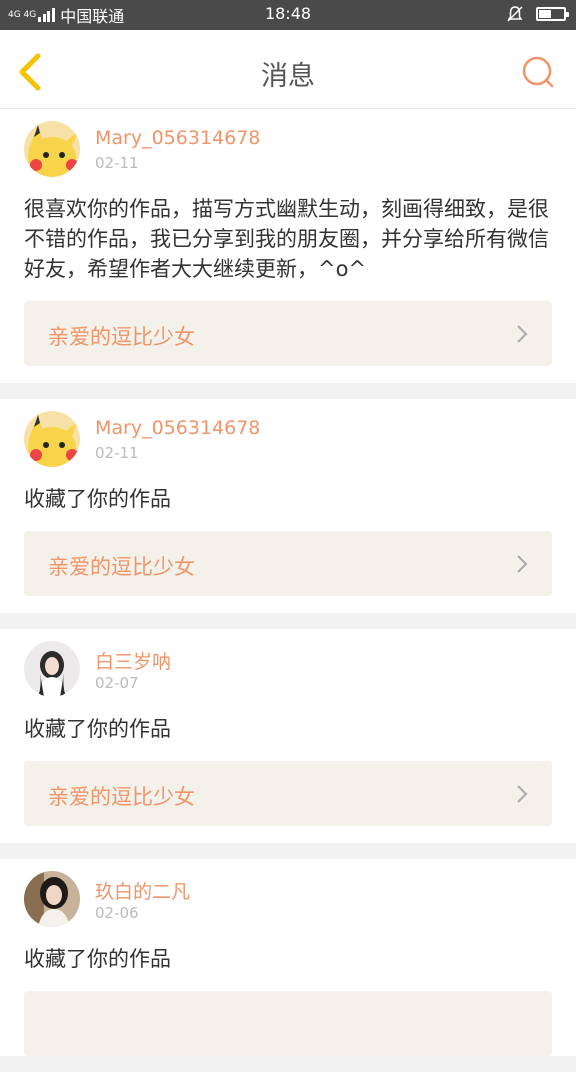  I want to click on status-right, so click(537, 14).